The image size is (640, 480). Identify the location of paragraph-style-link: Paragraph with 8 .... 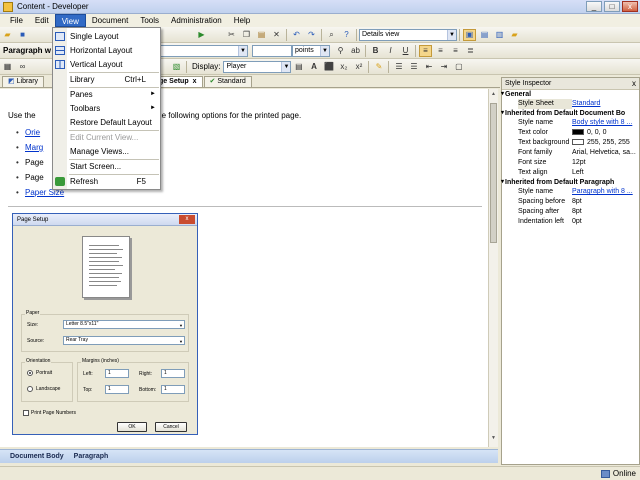
(605, 192).